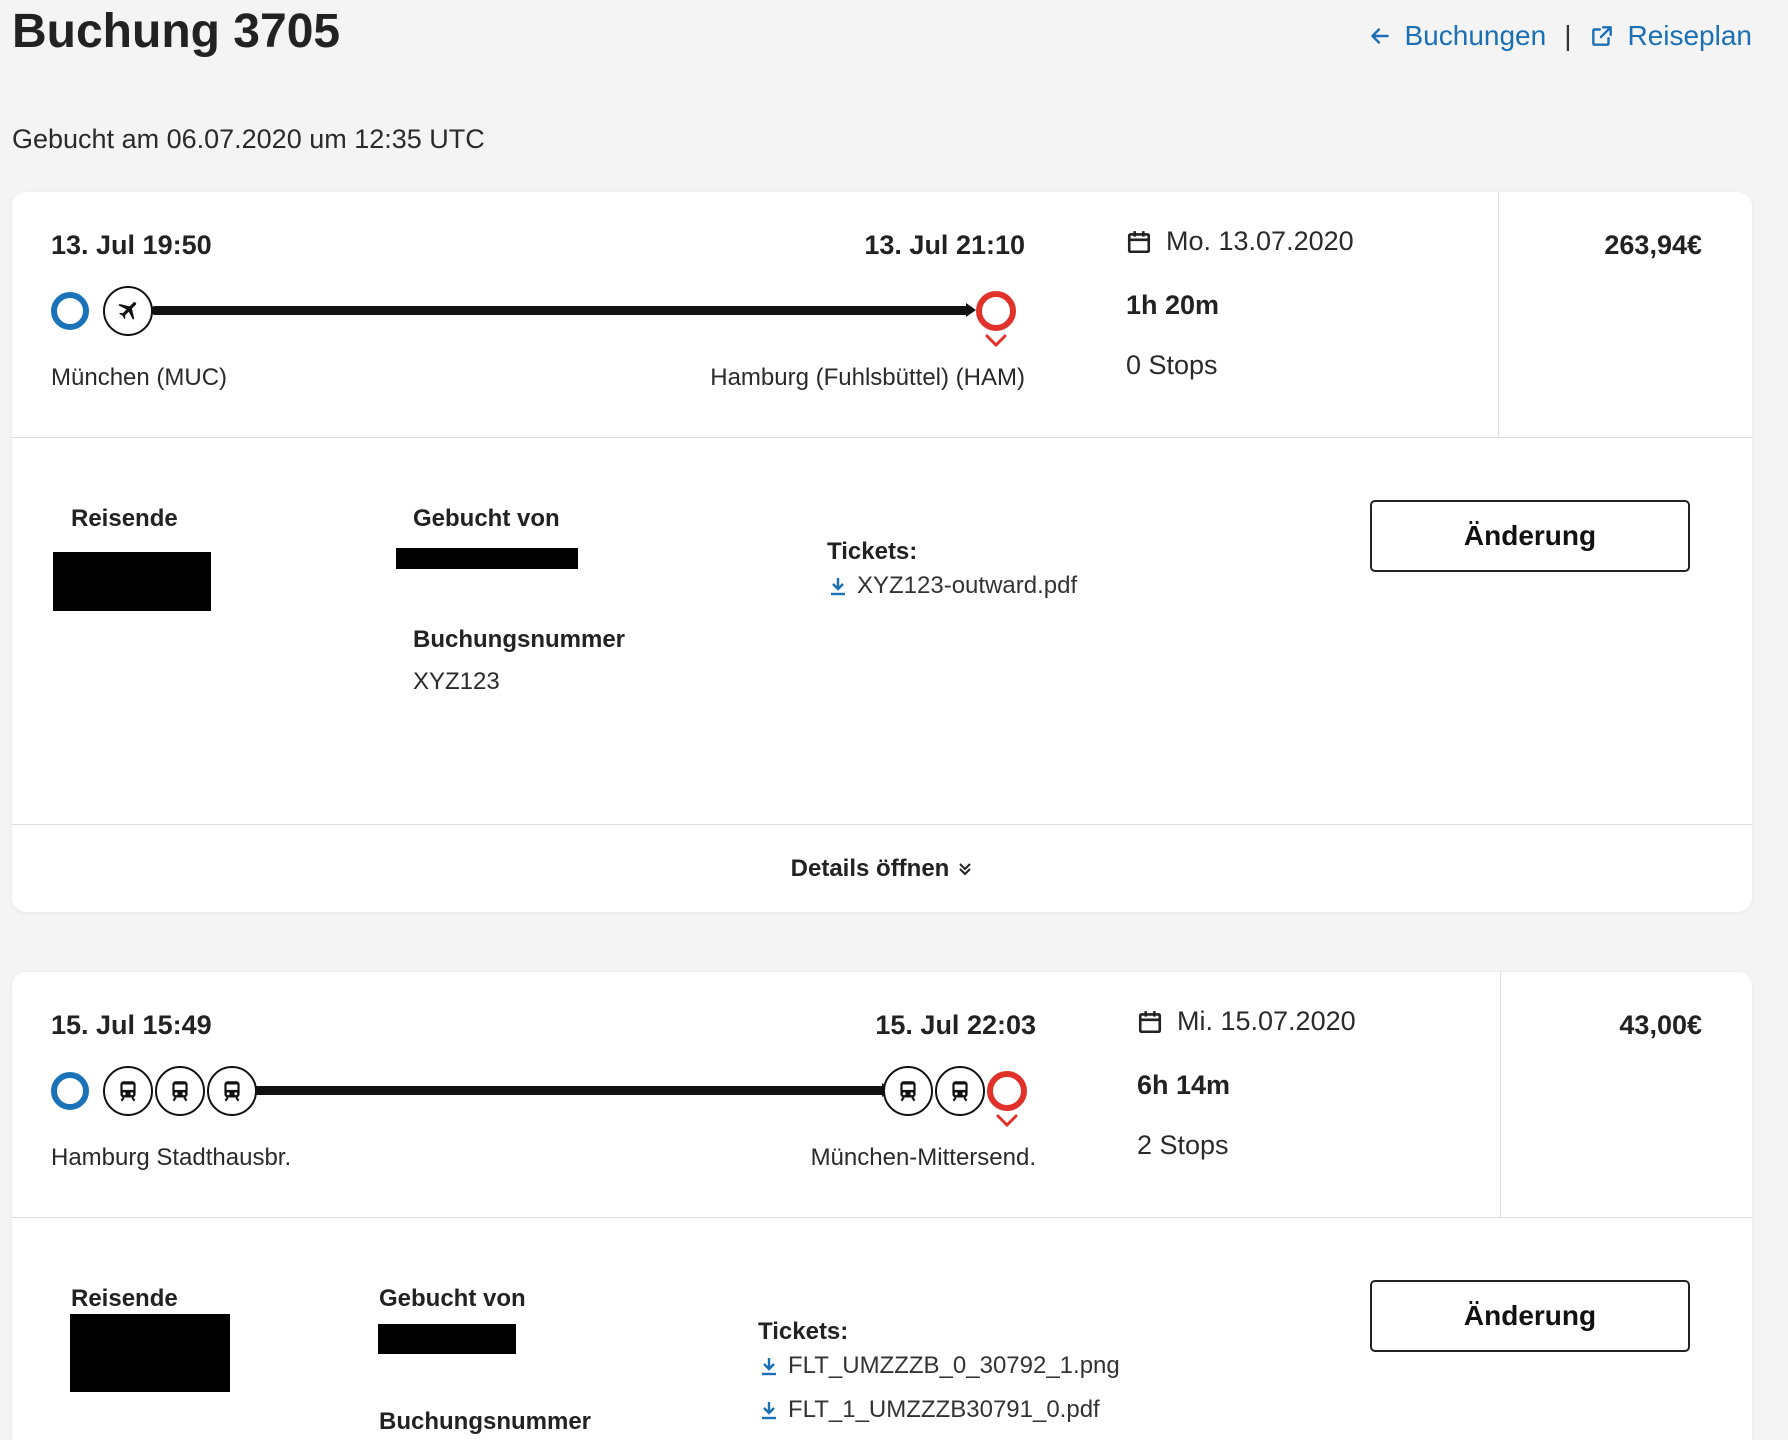  I want to click on price: 263,94€, so click(1653, 245).